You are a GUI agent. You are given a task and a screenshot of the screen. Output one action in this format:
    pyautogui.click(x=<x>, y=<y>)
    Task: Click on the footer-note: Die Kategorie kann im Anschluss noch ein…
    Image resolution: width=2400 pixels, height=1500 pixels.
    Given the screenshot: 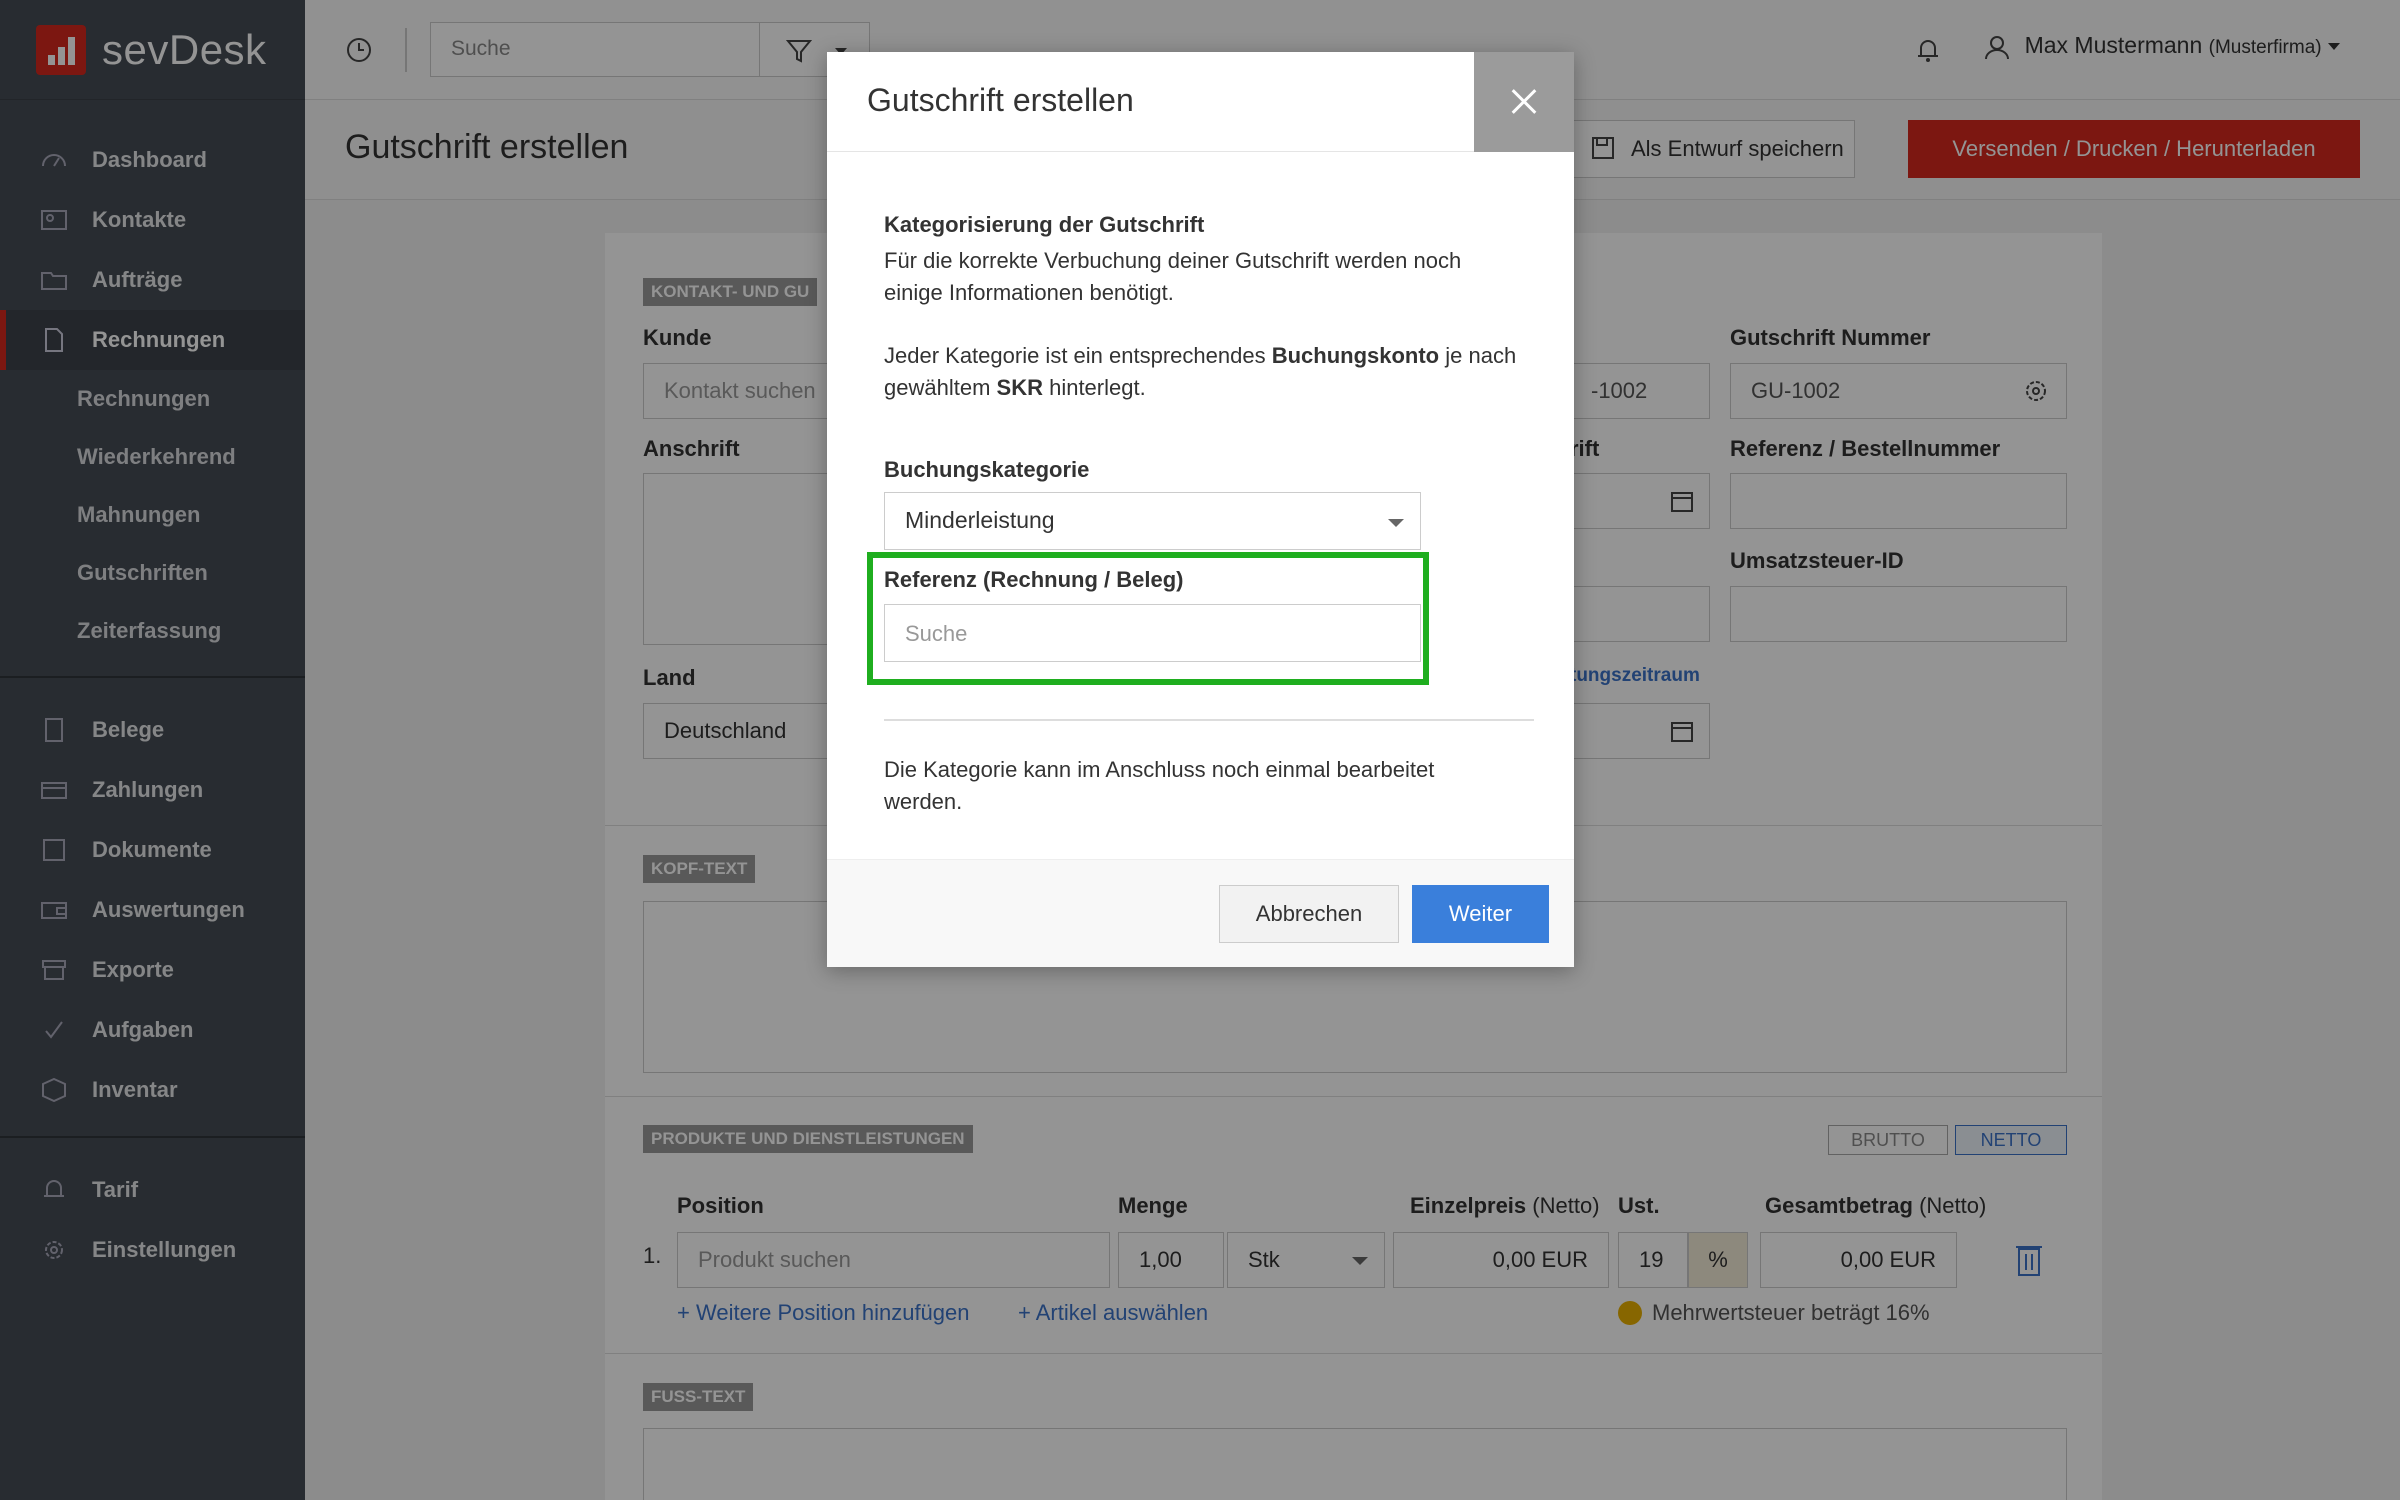 What is the action you would take?
    pyautogui.click(x=1159, y=785)
    